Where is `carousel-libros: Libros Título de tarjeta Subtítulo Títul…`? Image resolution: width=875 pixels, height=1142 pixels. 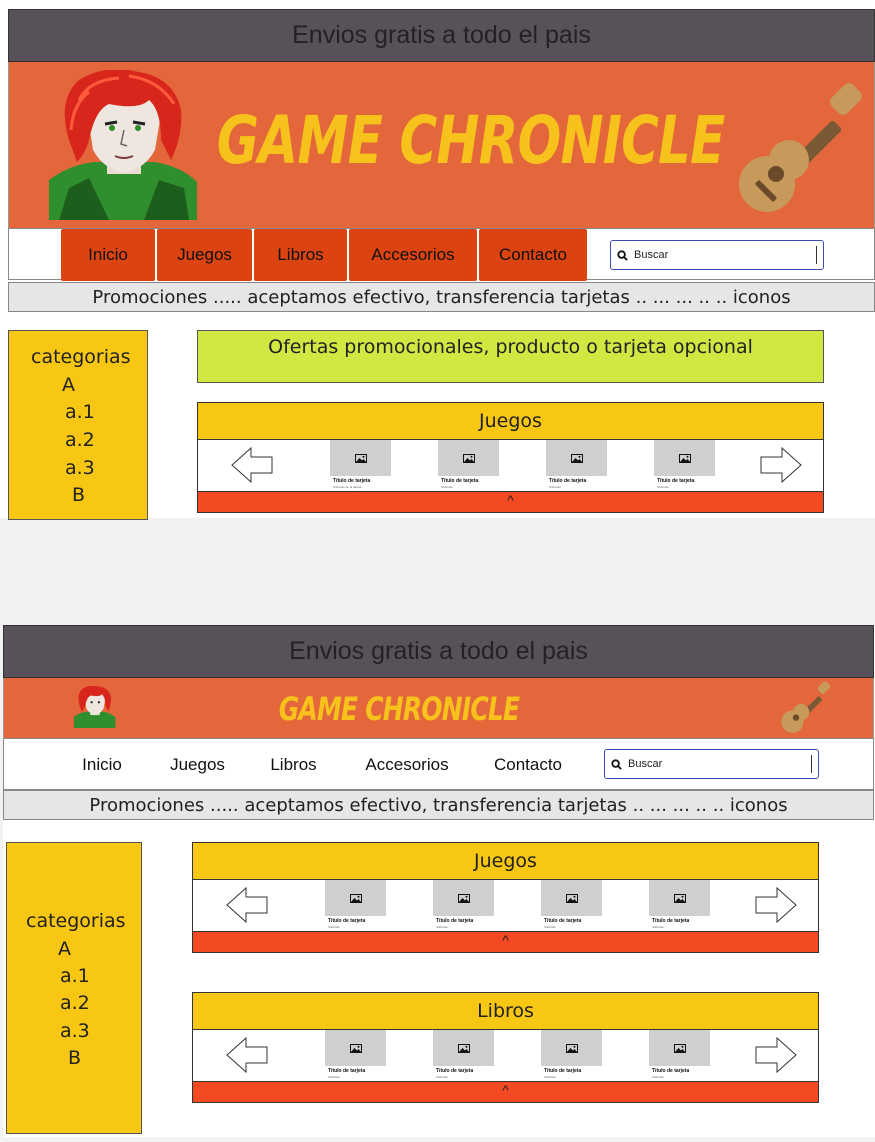 carousel-libros: Libros Título de tarjeta Subtítulo Títul… is located at coordinates (505, 1047).